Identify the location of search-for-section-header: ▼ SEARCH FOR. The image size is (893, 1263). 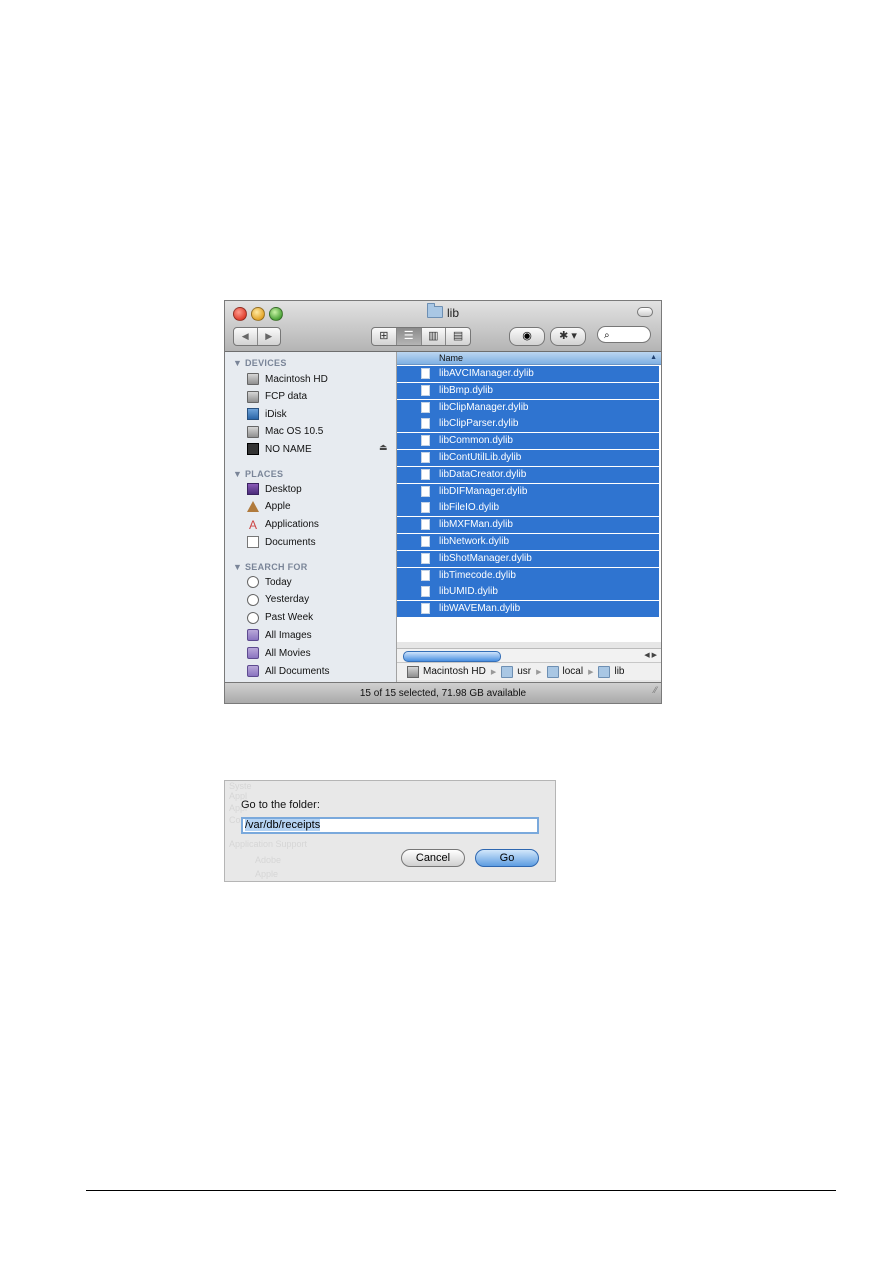
(270, 567).